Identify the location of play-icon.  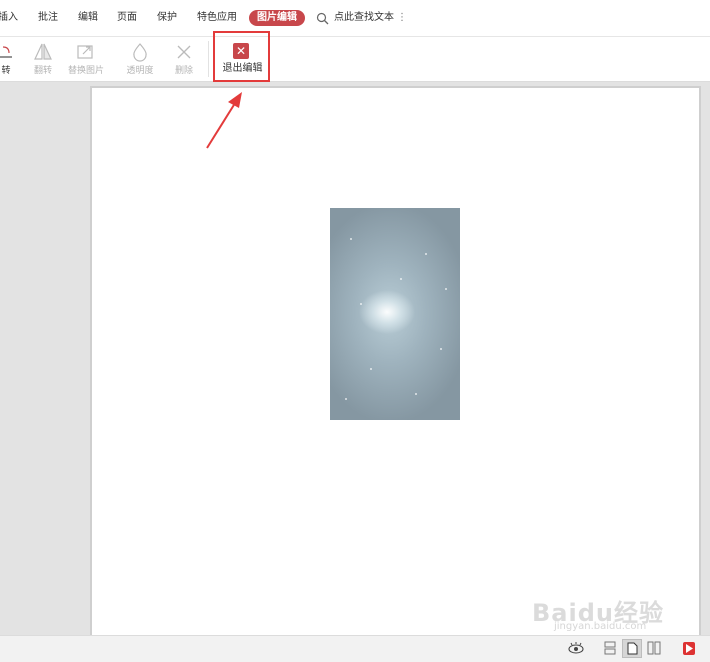
(689, 648).